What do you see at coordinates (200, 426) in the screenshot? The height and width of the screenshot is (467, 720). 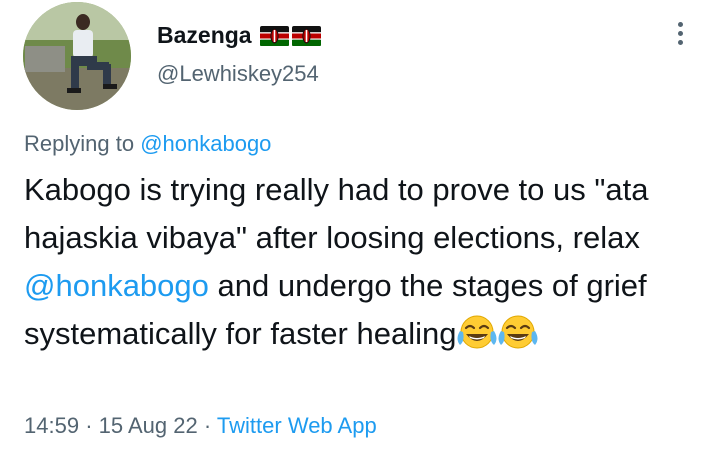 I see `tweet-meta: 14:59 · 15 Aug 22 · Twitter Web App` at bounding box center [200, 426].